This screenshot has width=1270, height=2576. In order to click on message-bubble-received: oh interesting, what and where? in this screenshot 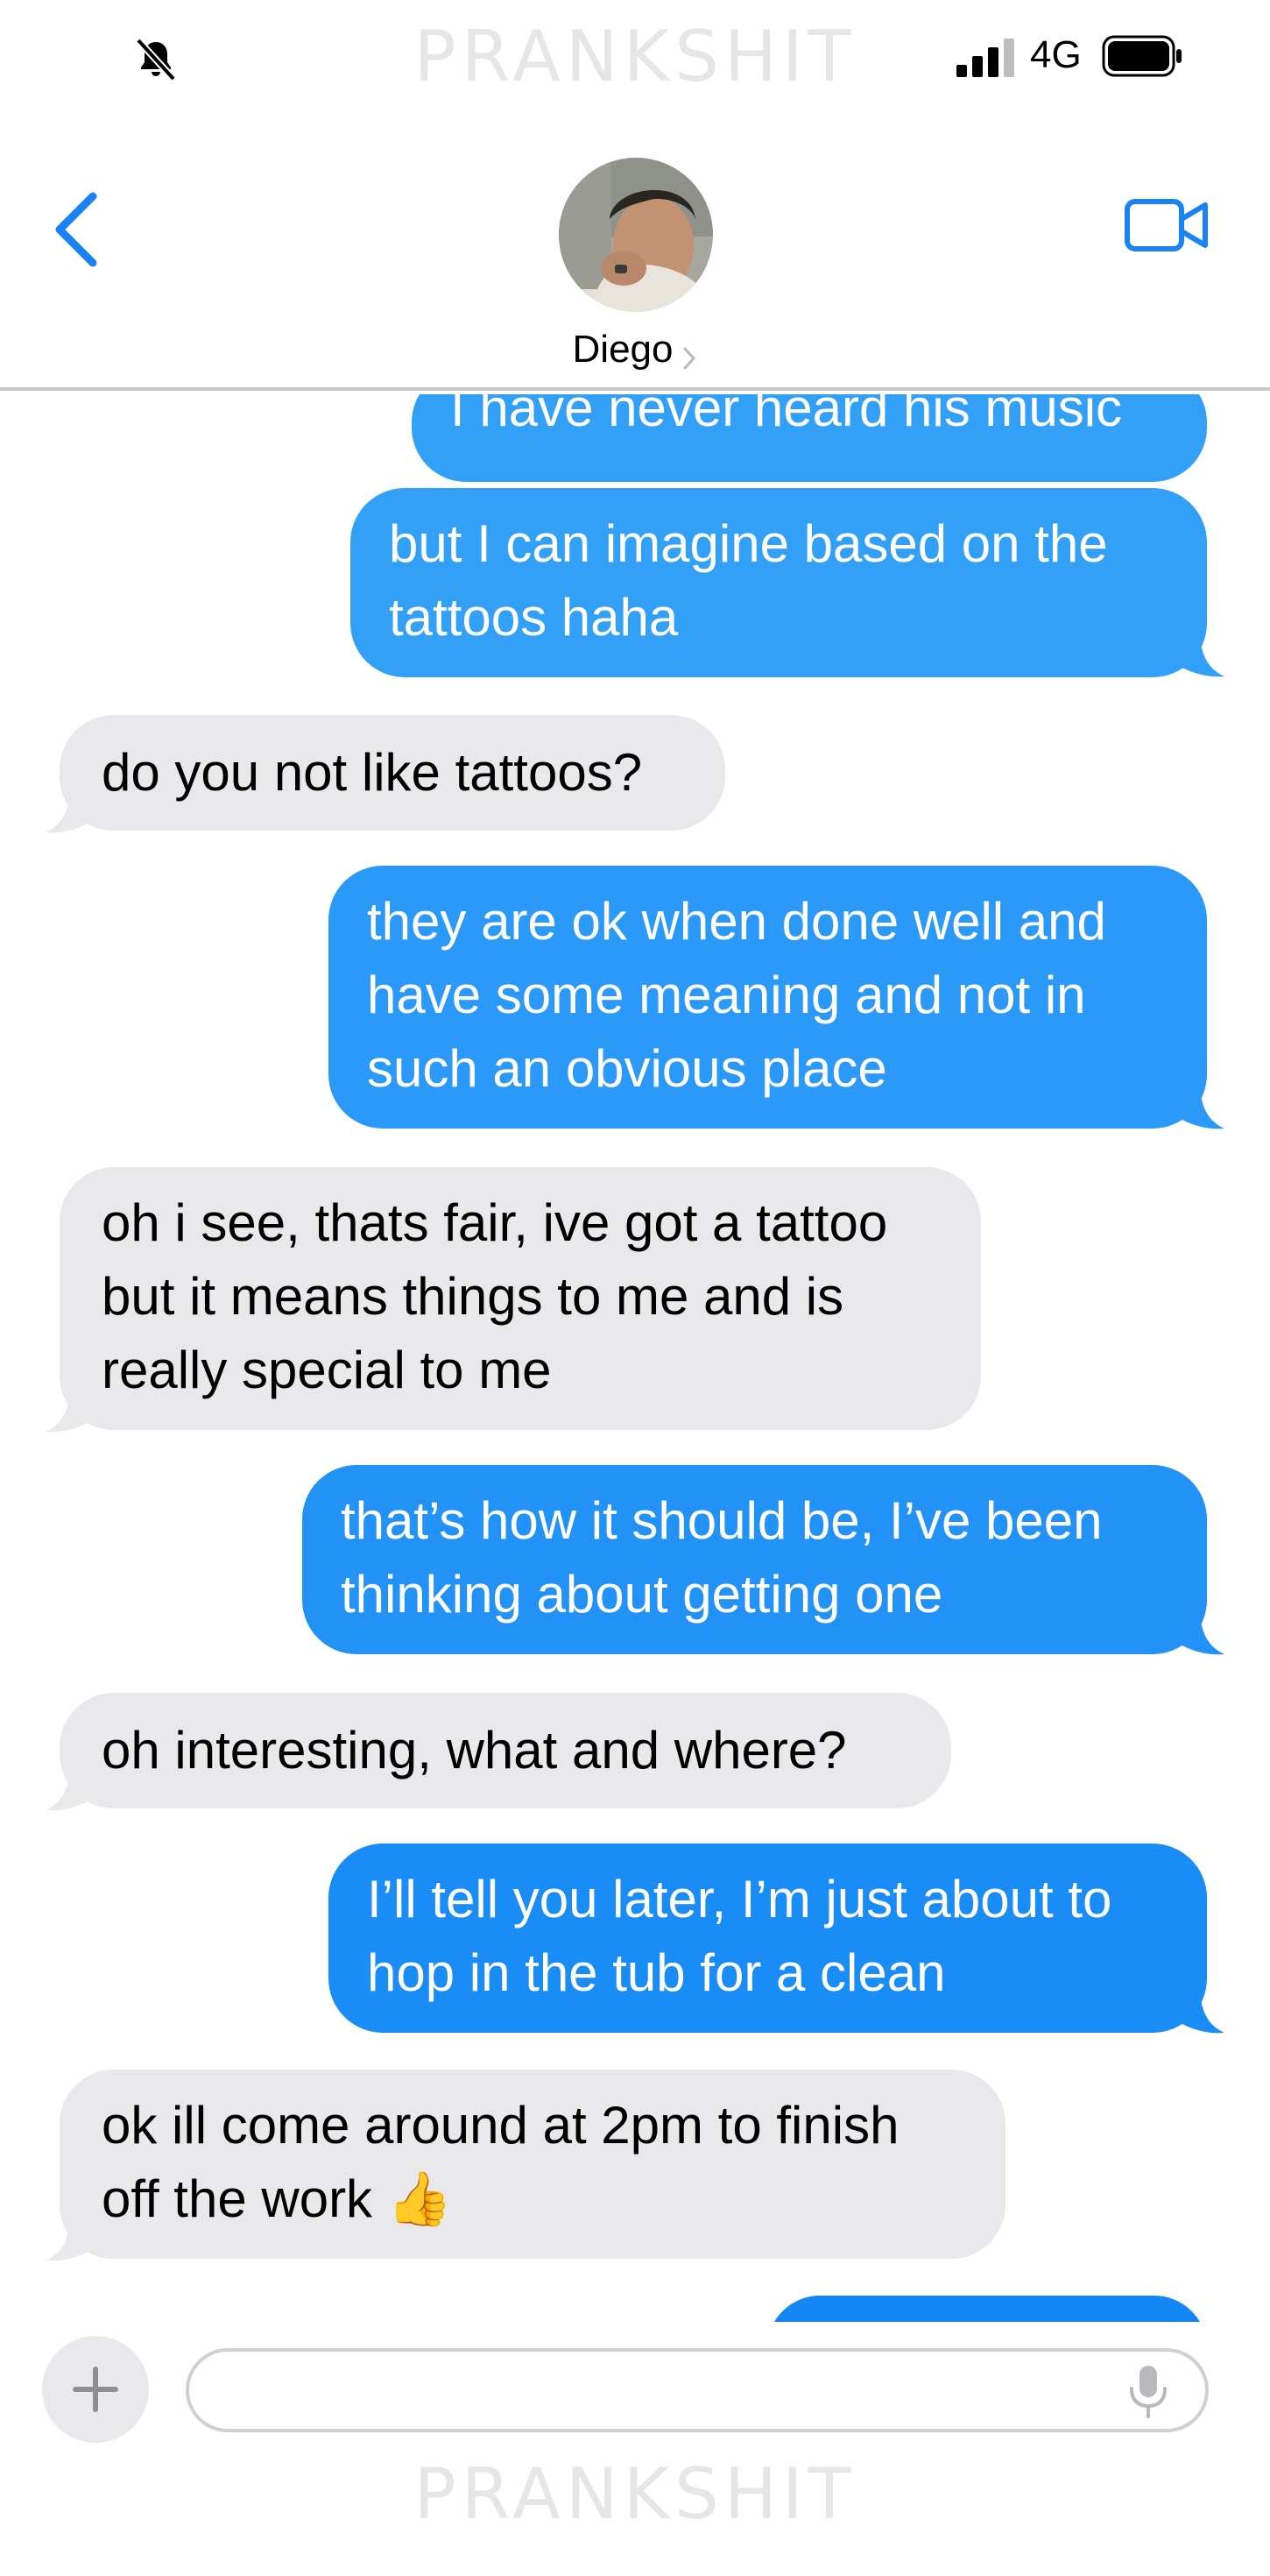, I will do `click(505, 1750)`.